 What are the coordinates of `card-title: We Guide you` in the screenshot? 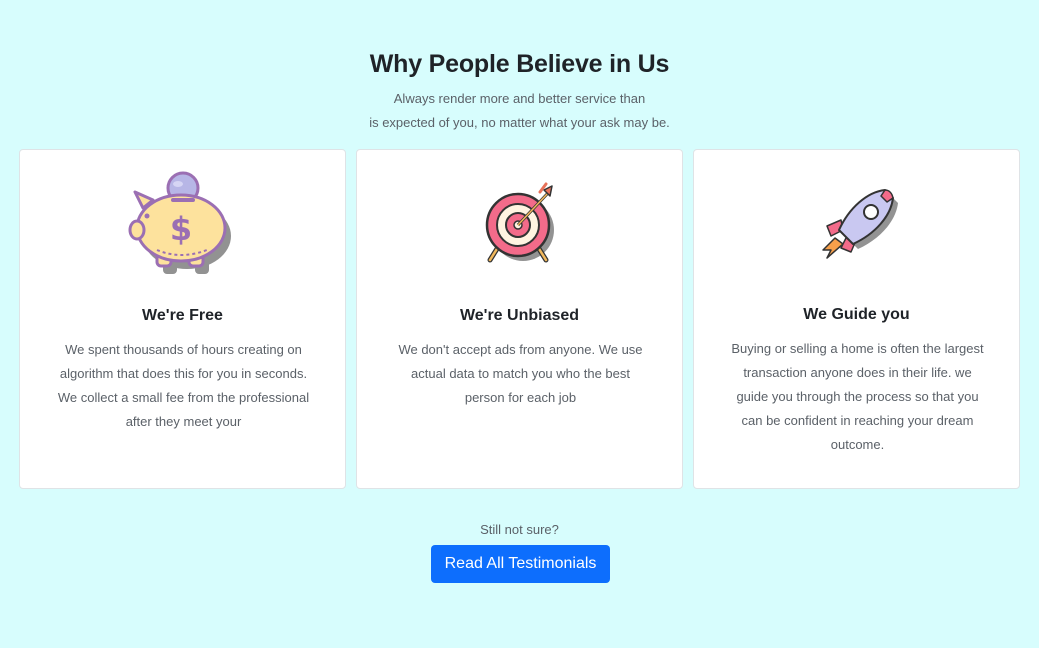 It's located at (856, 314).